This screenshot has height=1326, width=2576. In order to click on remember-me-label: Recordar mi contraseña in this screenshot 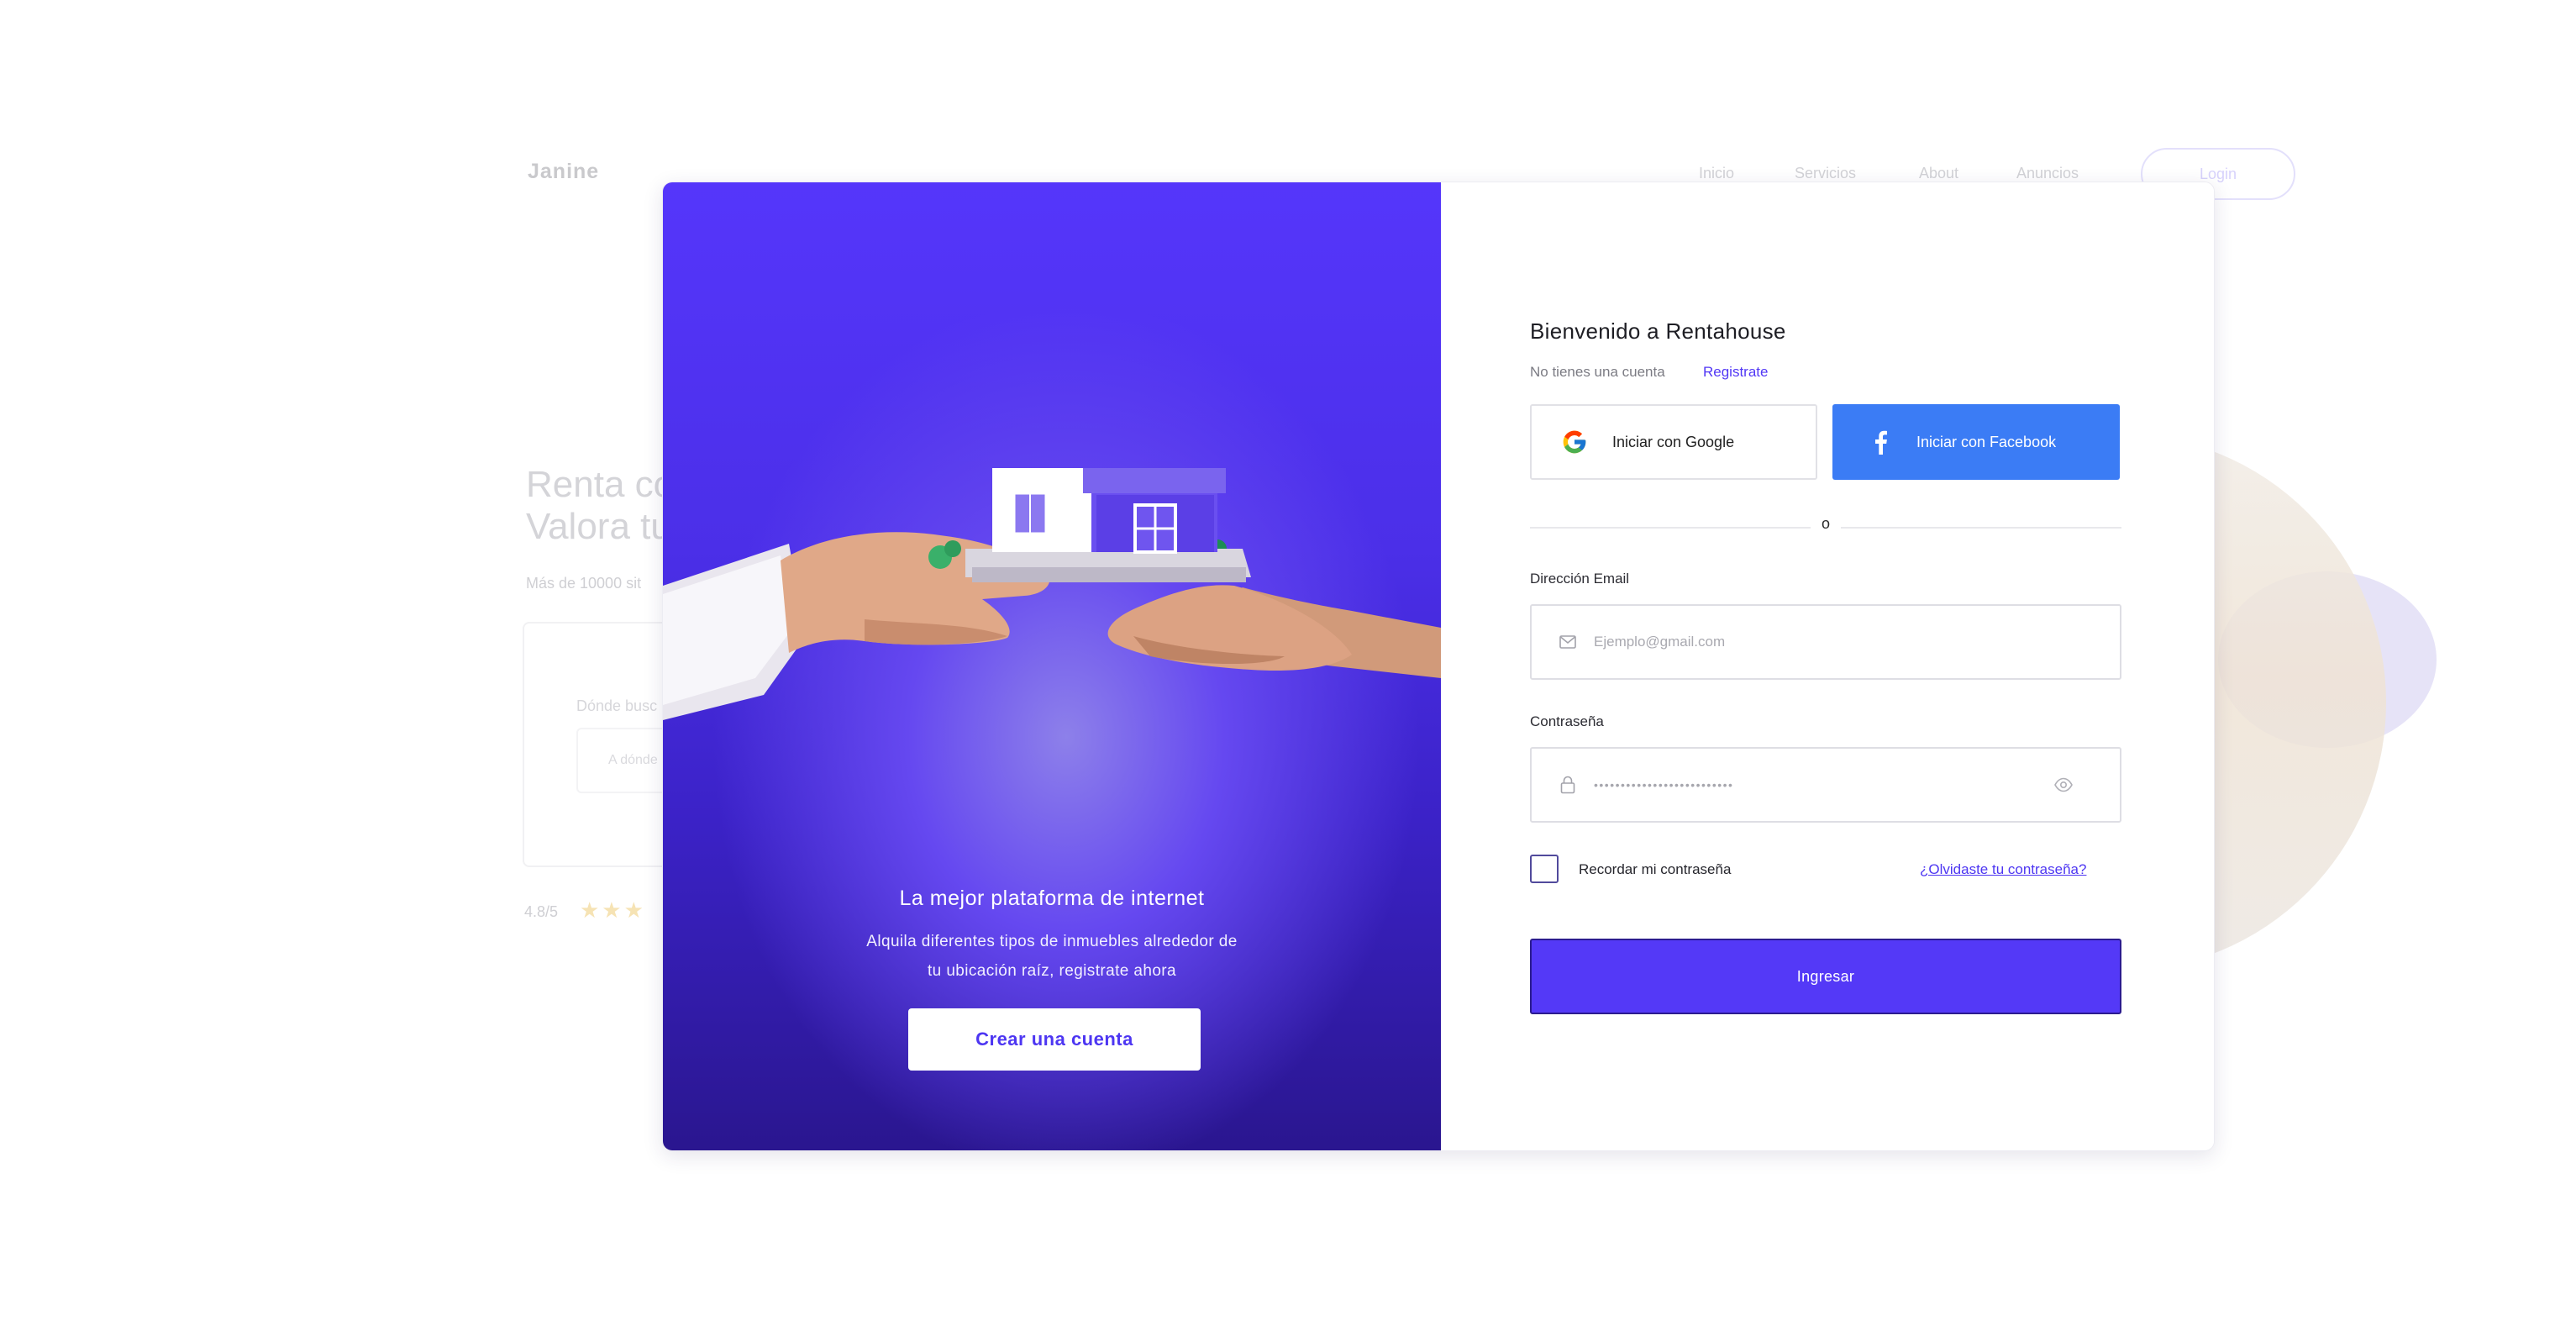, I will do `click(1655, 869)`.